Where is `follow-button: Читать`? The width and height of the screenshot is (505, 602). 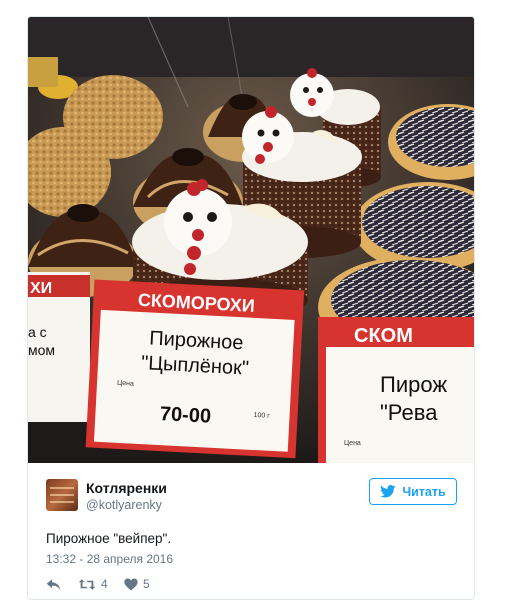
follow-button: Читать is located at coordinates (413, 491).